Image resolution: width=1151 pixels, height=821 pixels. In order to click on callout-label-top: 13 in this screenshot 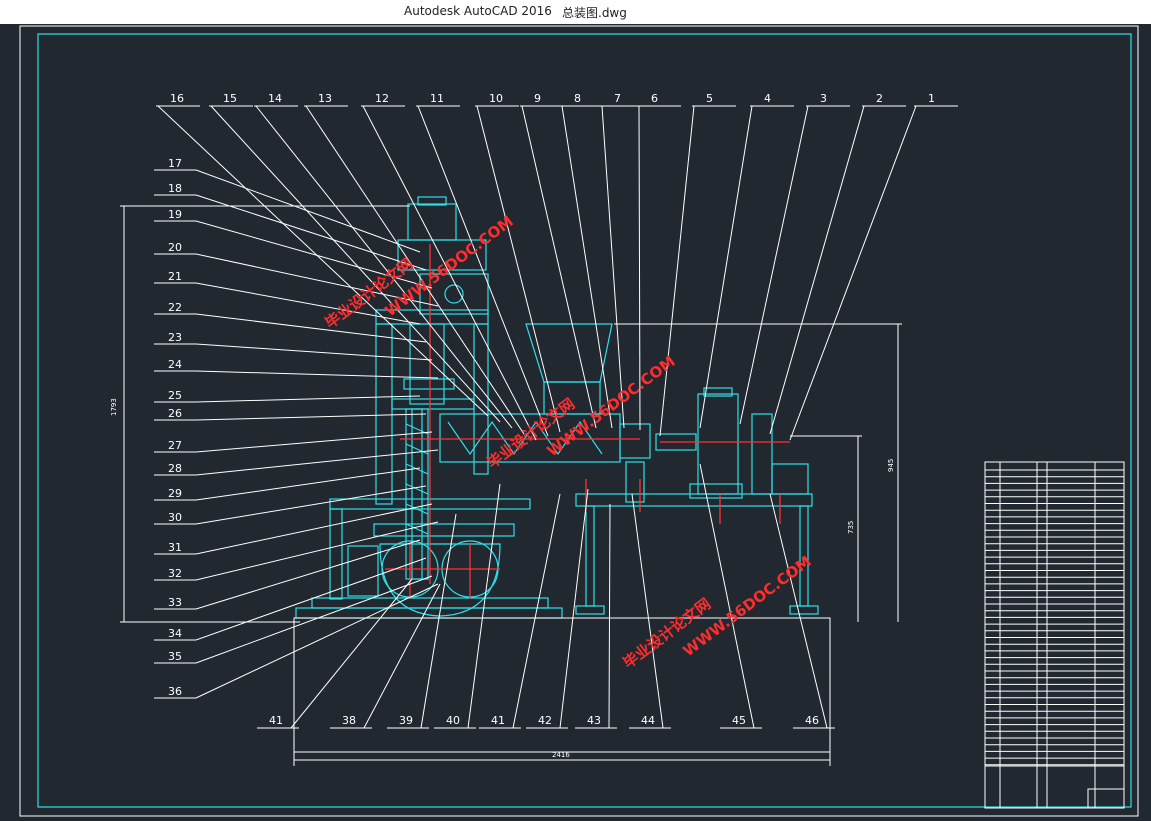, I will do `click(325, 98)`.